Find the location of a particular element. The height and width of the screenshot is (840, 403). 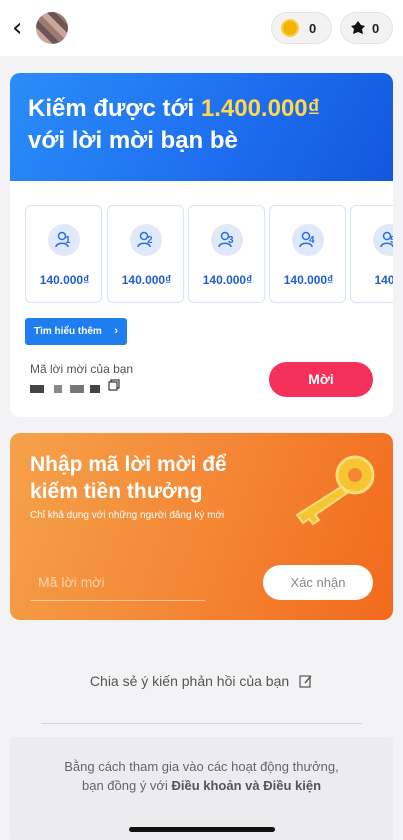

edit-icon is located at coordinates (305, 681).